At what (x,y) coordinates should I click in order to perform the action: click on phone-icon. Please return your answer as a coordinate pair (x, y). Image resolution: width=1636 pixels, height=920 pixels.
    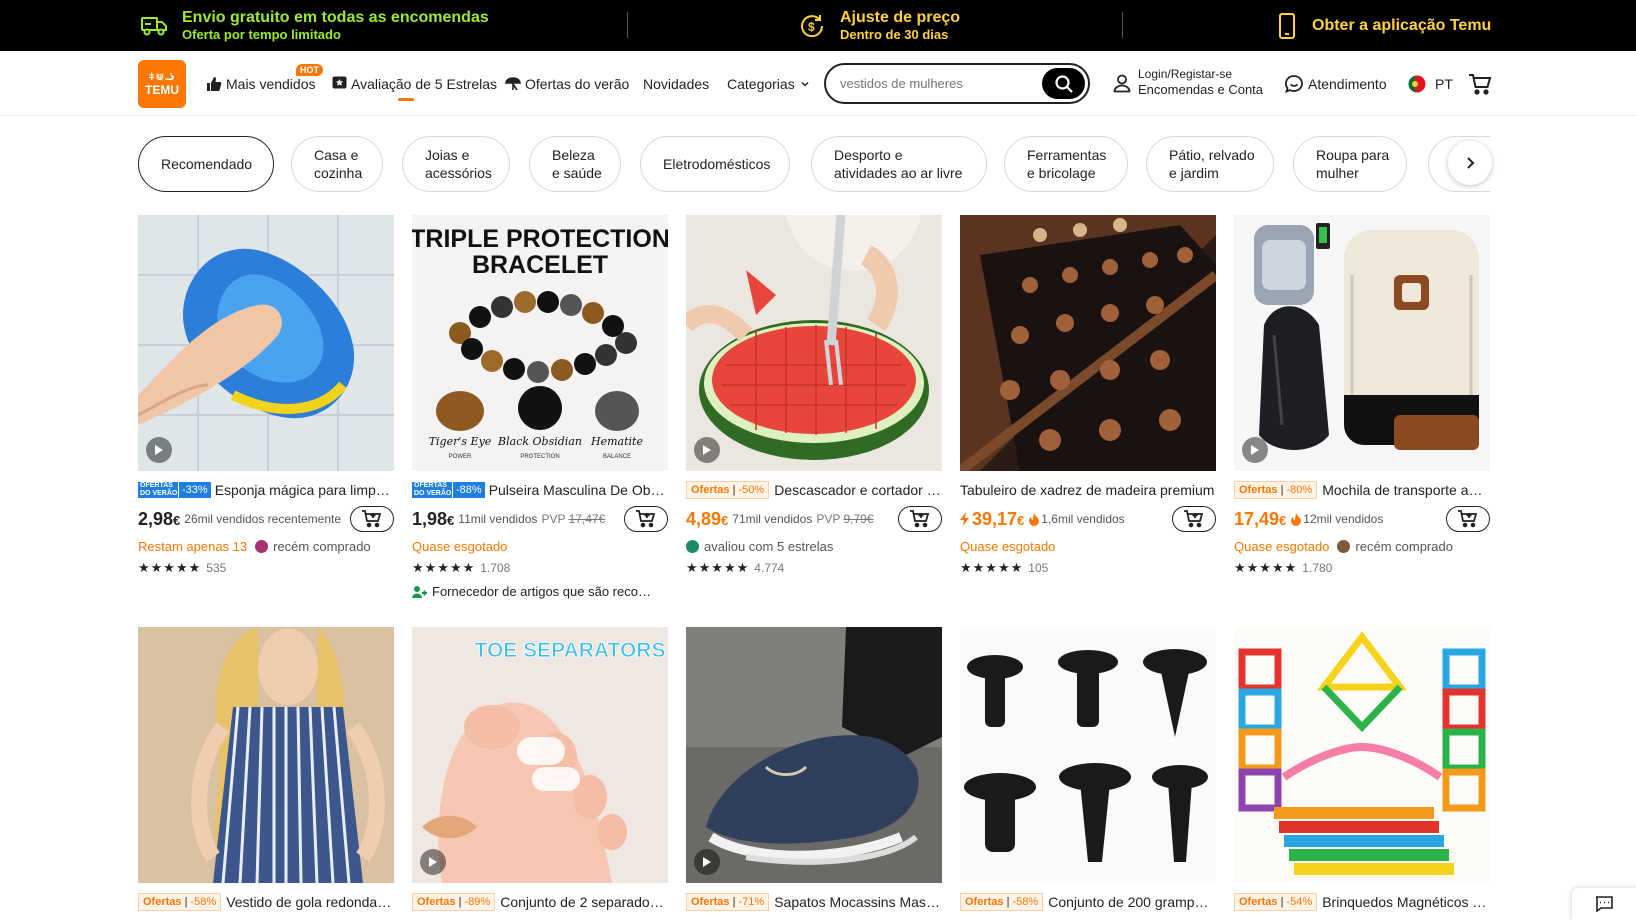
    Looking at the image, I should click on (1287, 26).